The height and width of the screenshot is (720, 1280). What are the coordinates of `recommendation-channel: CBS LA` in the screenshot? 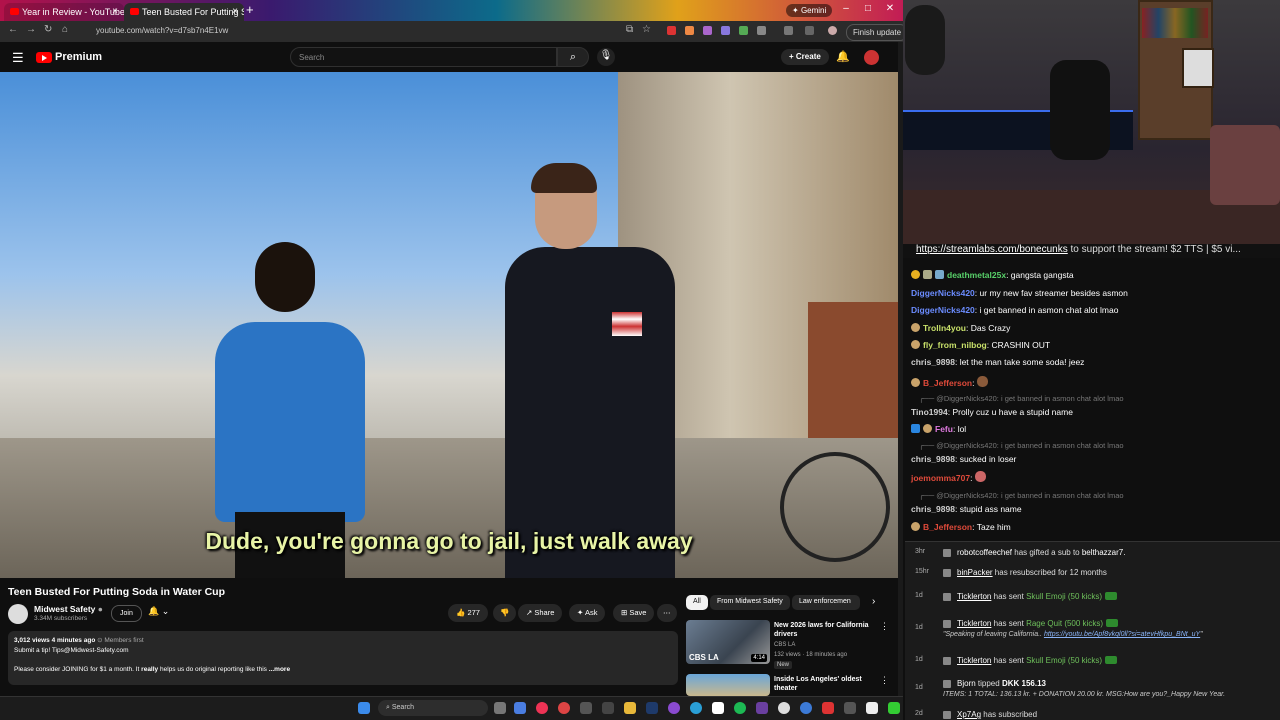 It's located at (784, 645).